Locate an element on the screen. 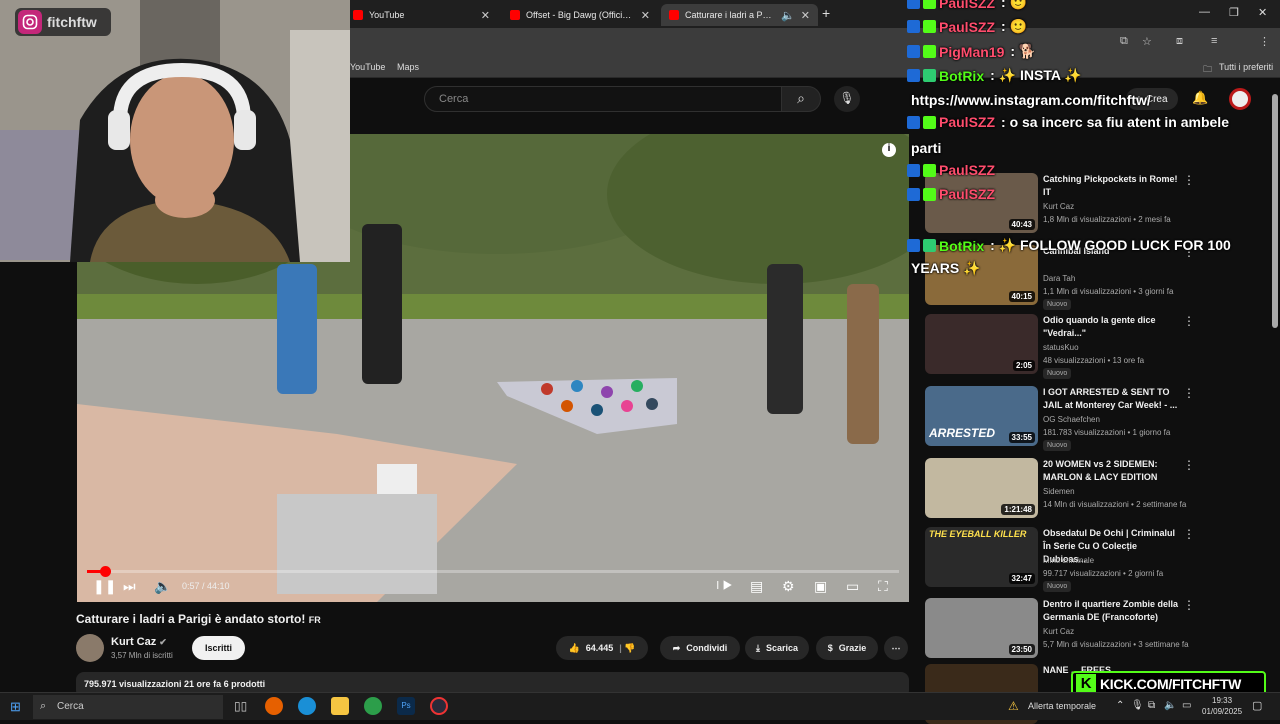 The width and height of the screenshot is (1280, 724). windows-start-icon: ⊞ is located at coordinates (15, 707).